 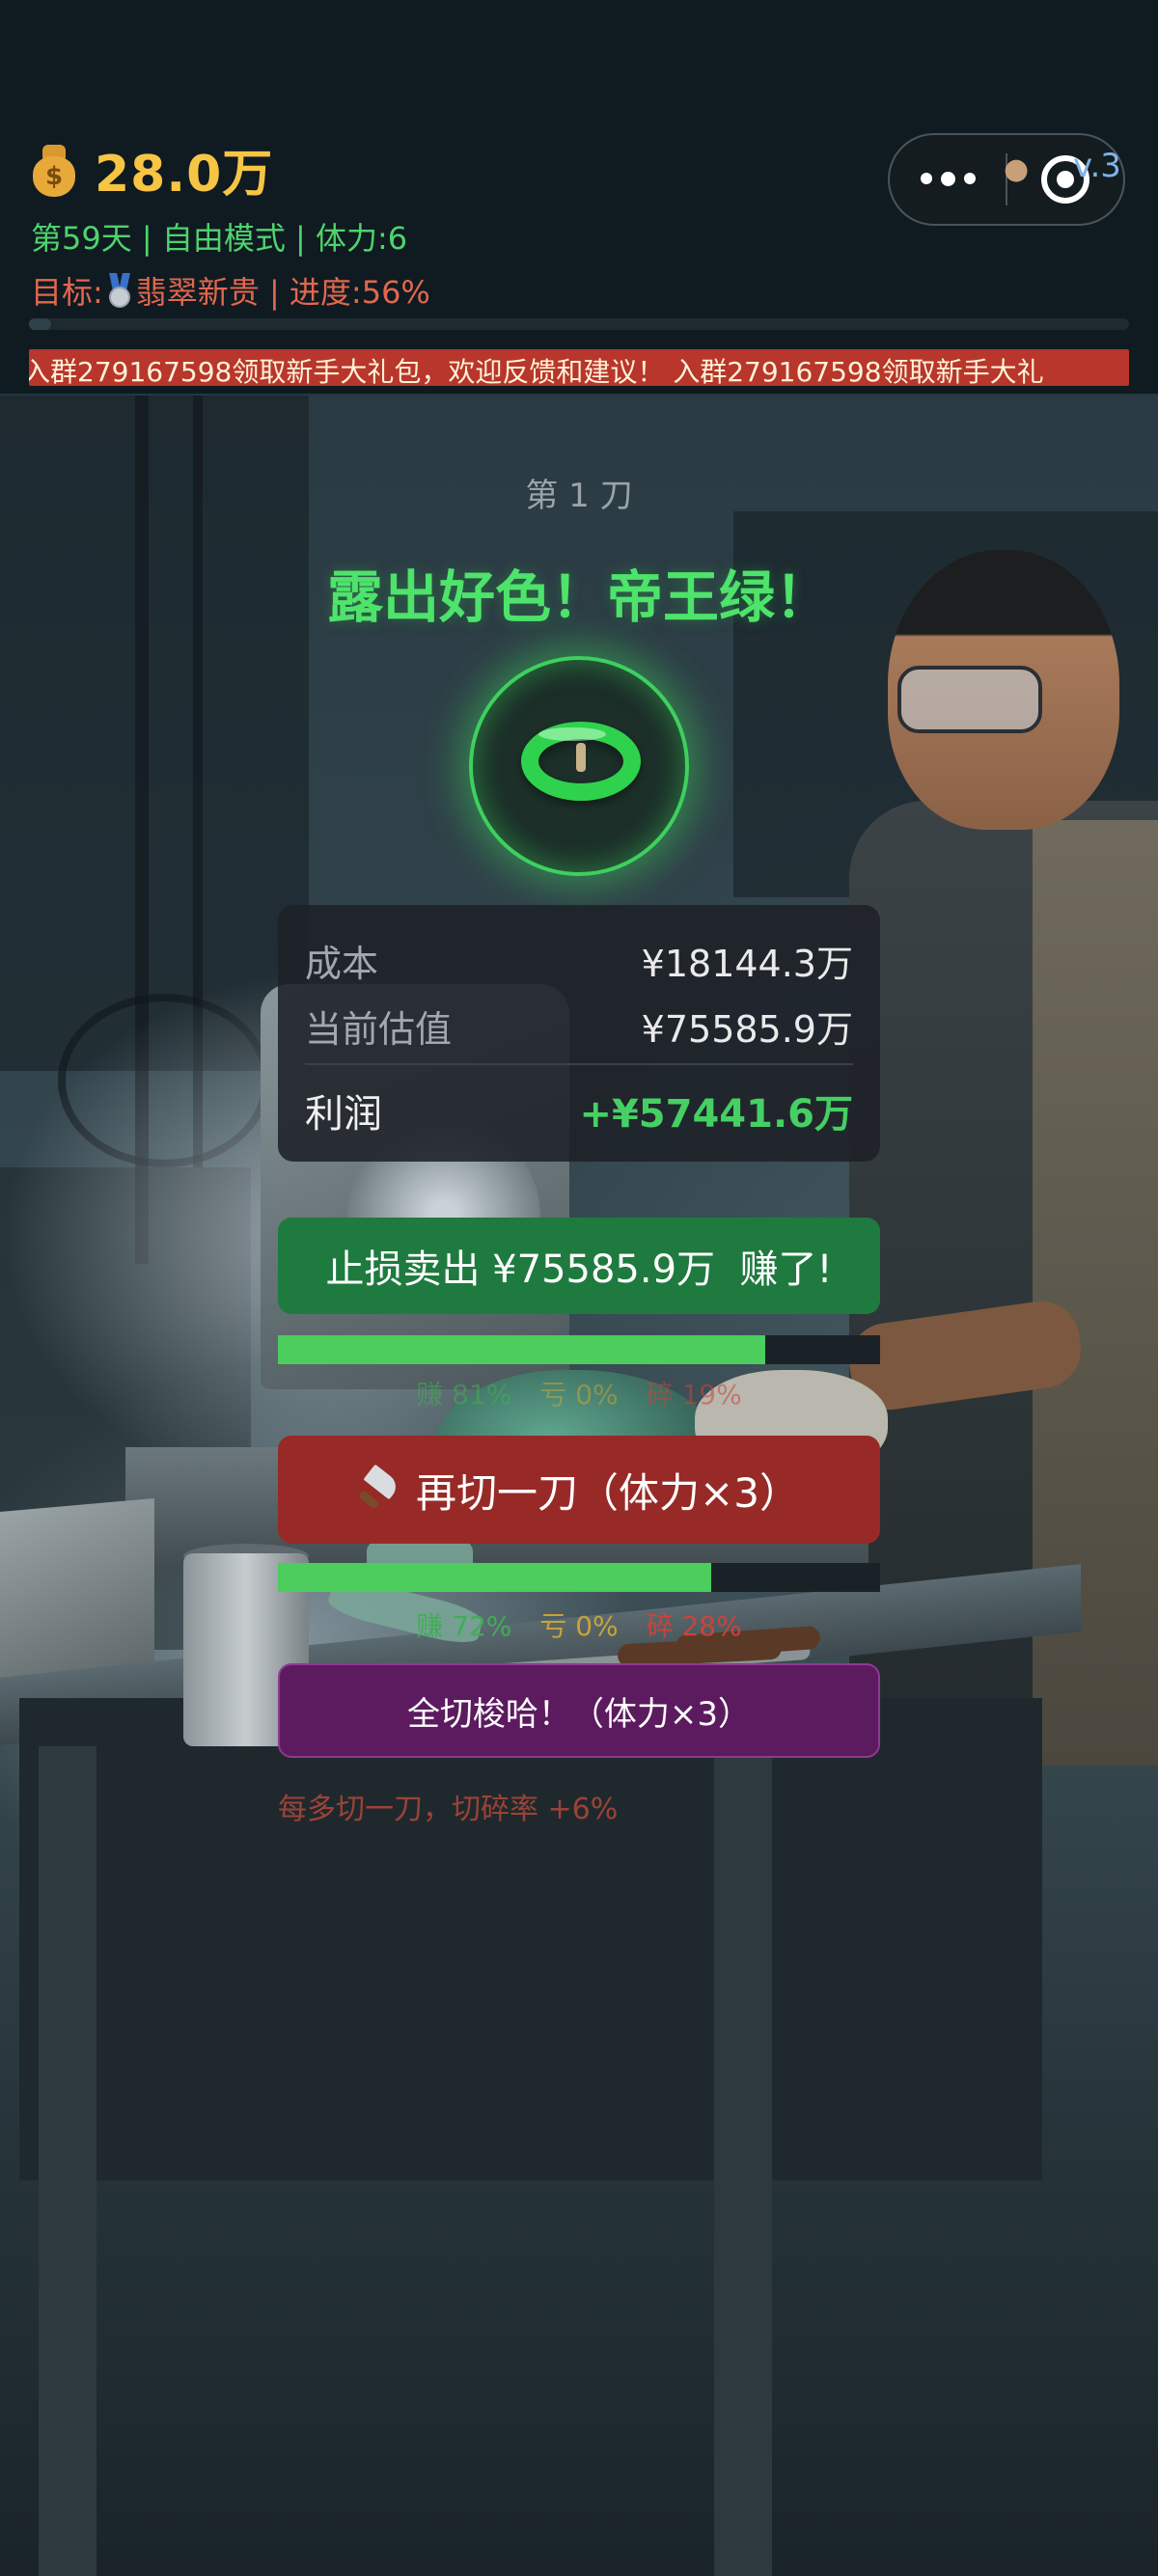 I want to click on goal-suffix: 翡翠新贵 | 进度:56%, so click(x=282, y=293).